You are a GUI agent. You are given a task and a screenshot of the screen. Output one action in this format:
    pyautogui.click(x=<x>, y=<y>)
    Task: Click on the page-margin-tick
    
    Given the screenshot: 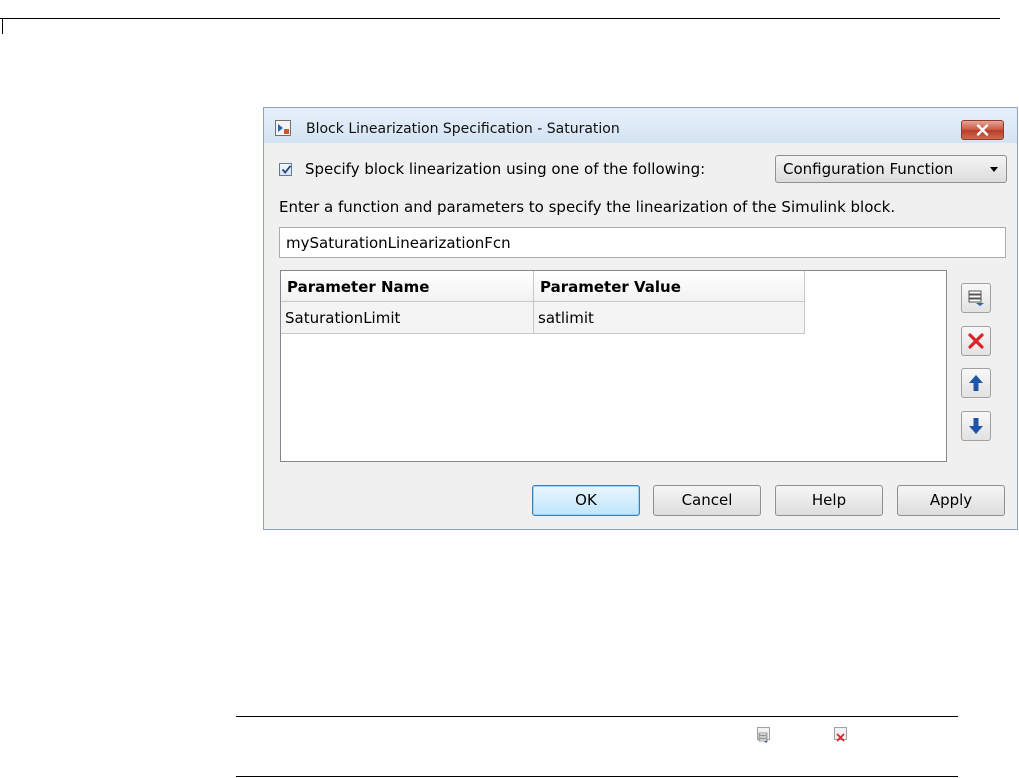 What is the action you would take?
    pyautogui.click(x=2, y=26)
    